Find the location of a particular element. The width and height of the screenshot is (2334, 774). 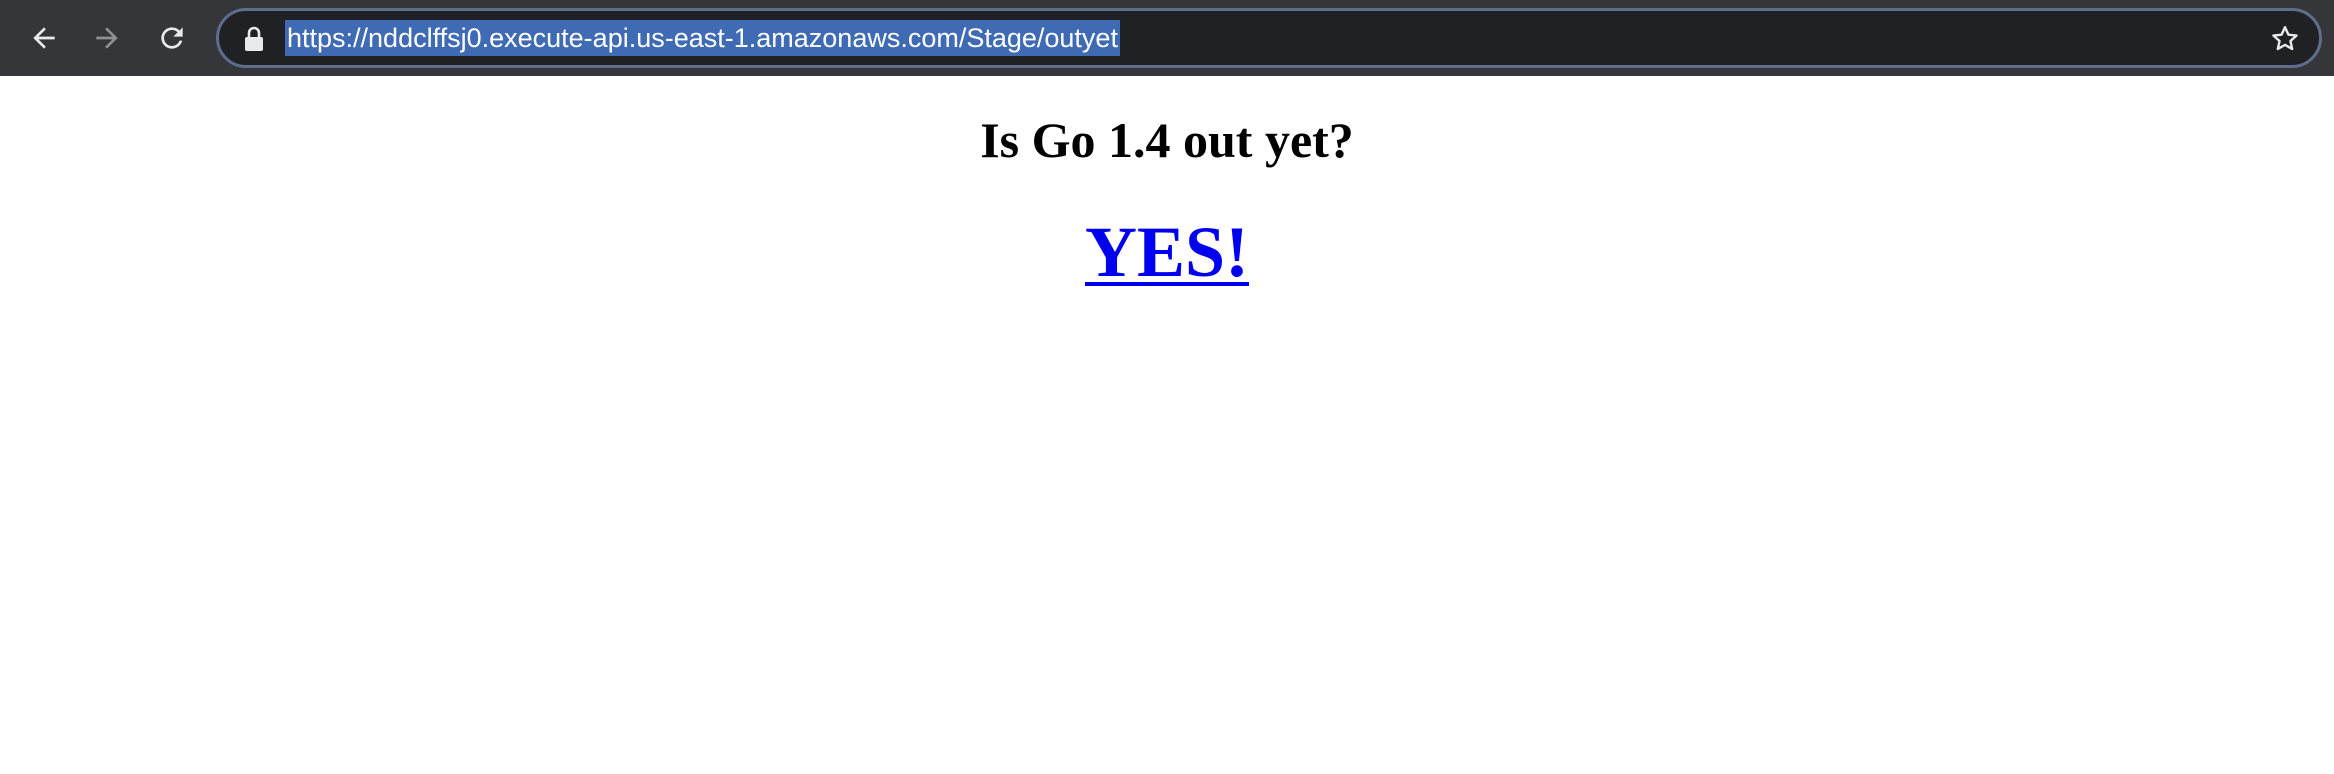

answer-heading: YES! is located at coordinates (1167, 252).